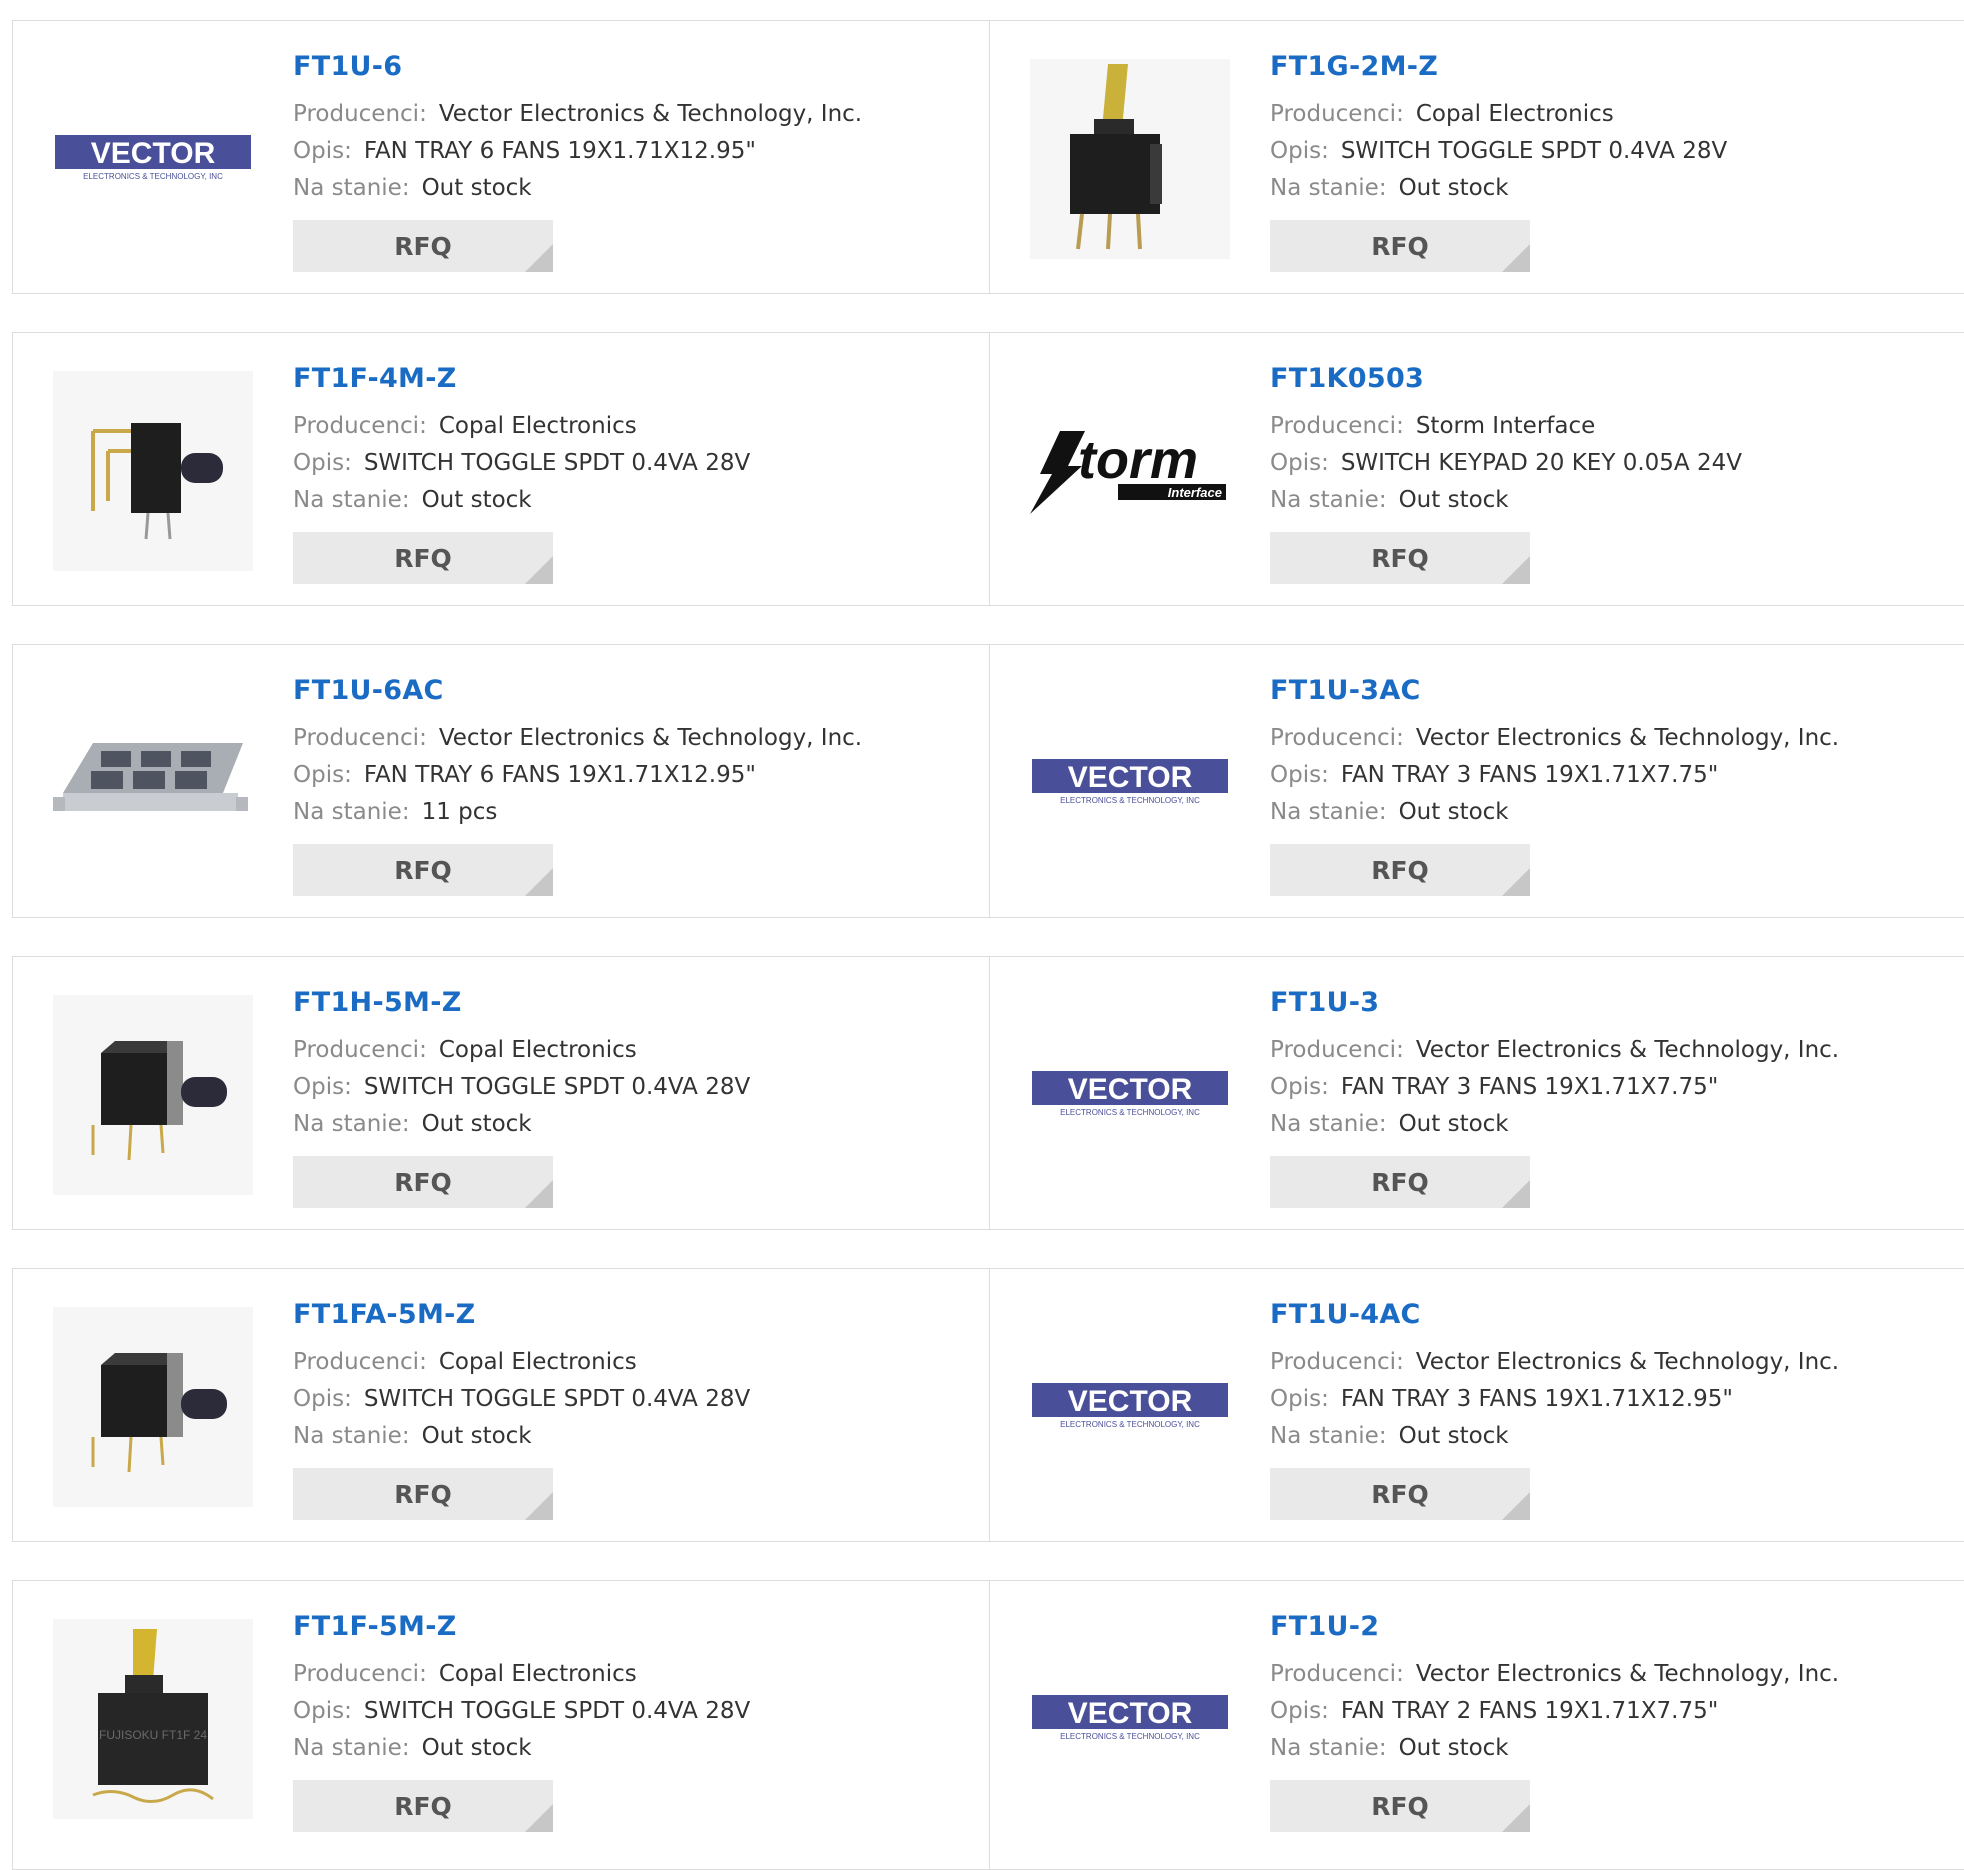  I want to click on storm-logo-word: torm, so click(1138, 460).